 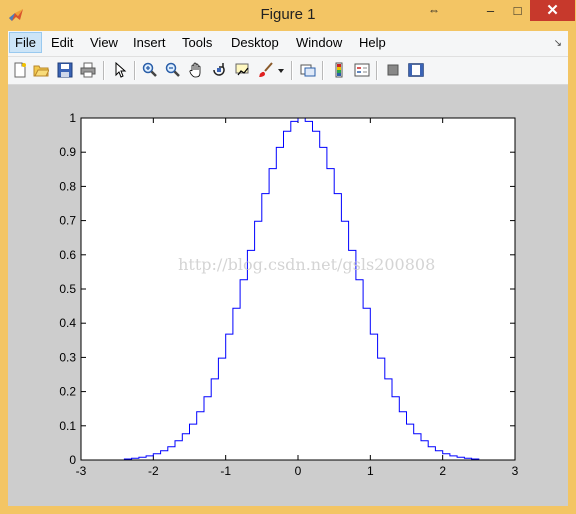 What do you see at coordinates (339, 70) in the screenshot?
I see `colorbar-icon` at bounding box center [339, 70].